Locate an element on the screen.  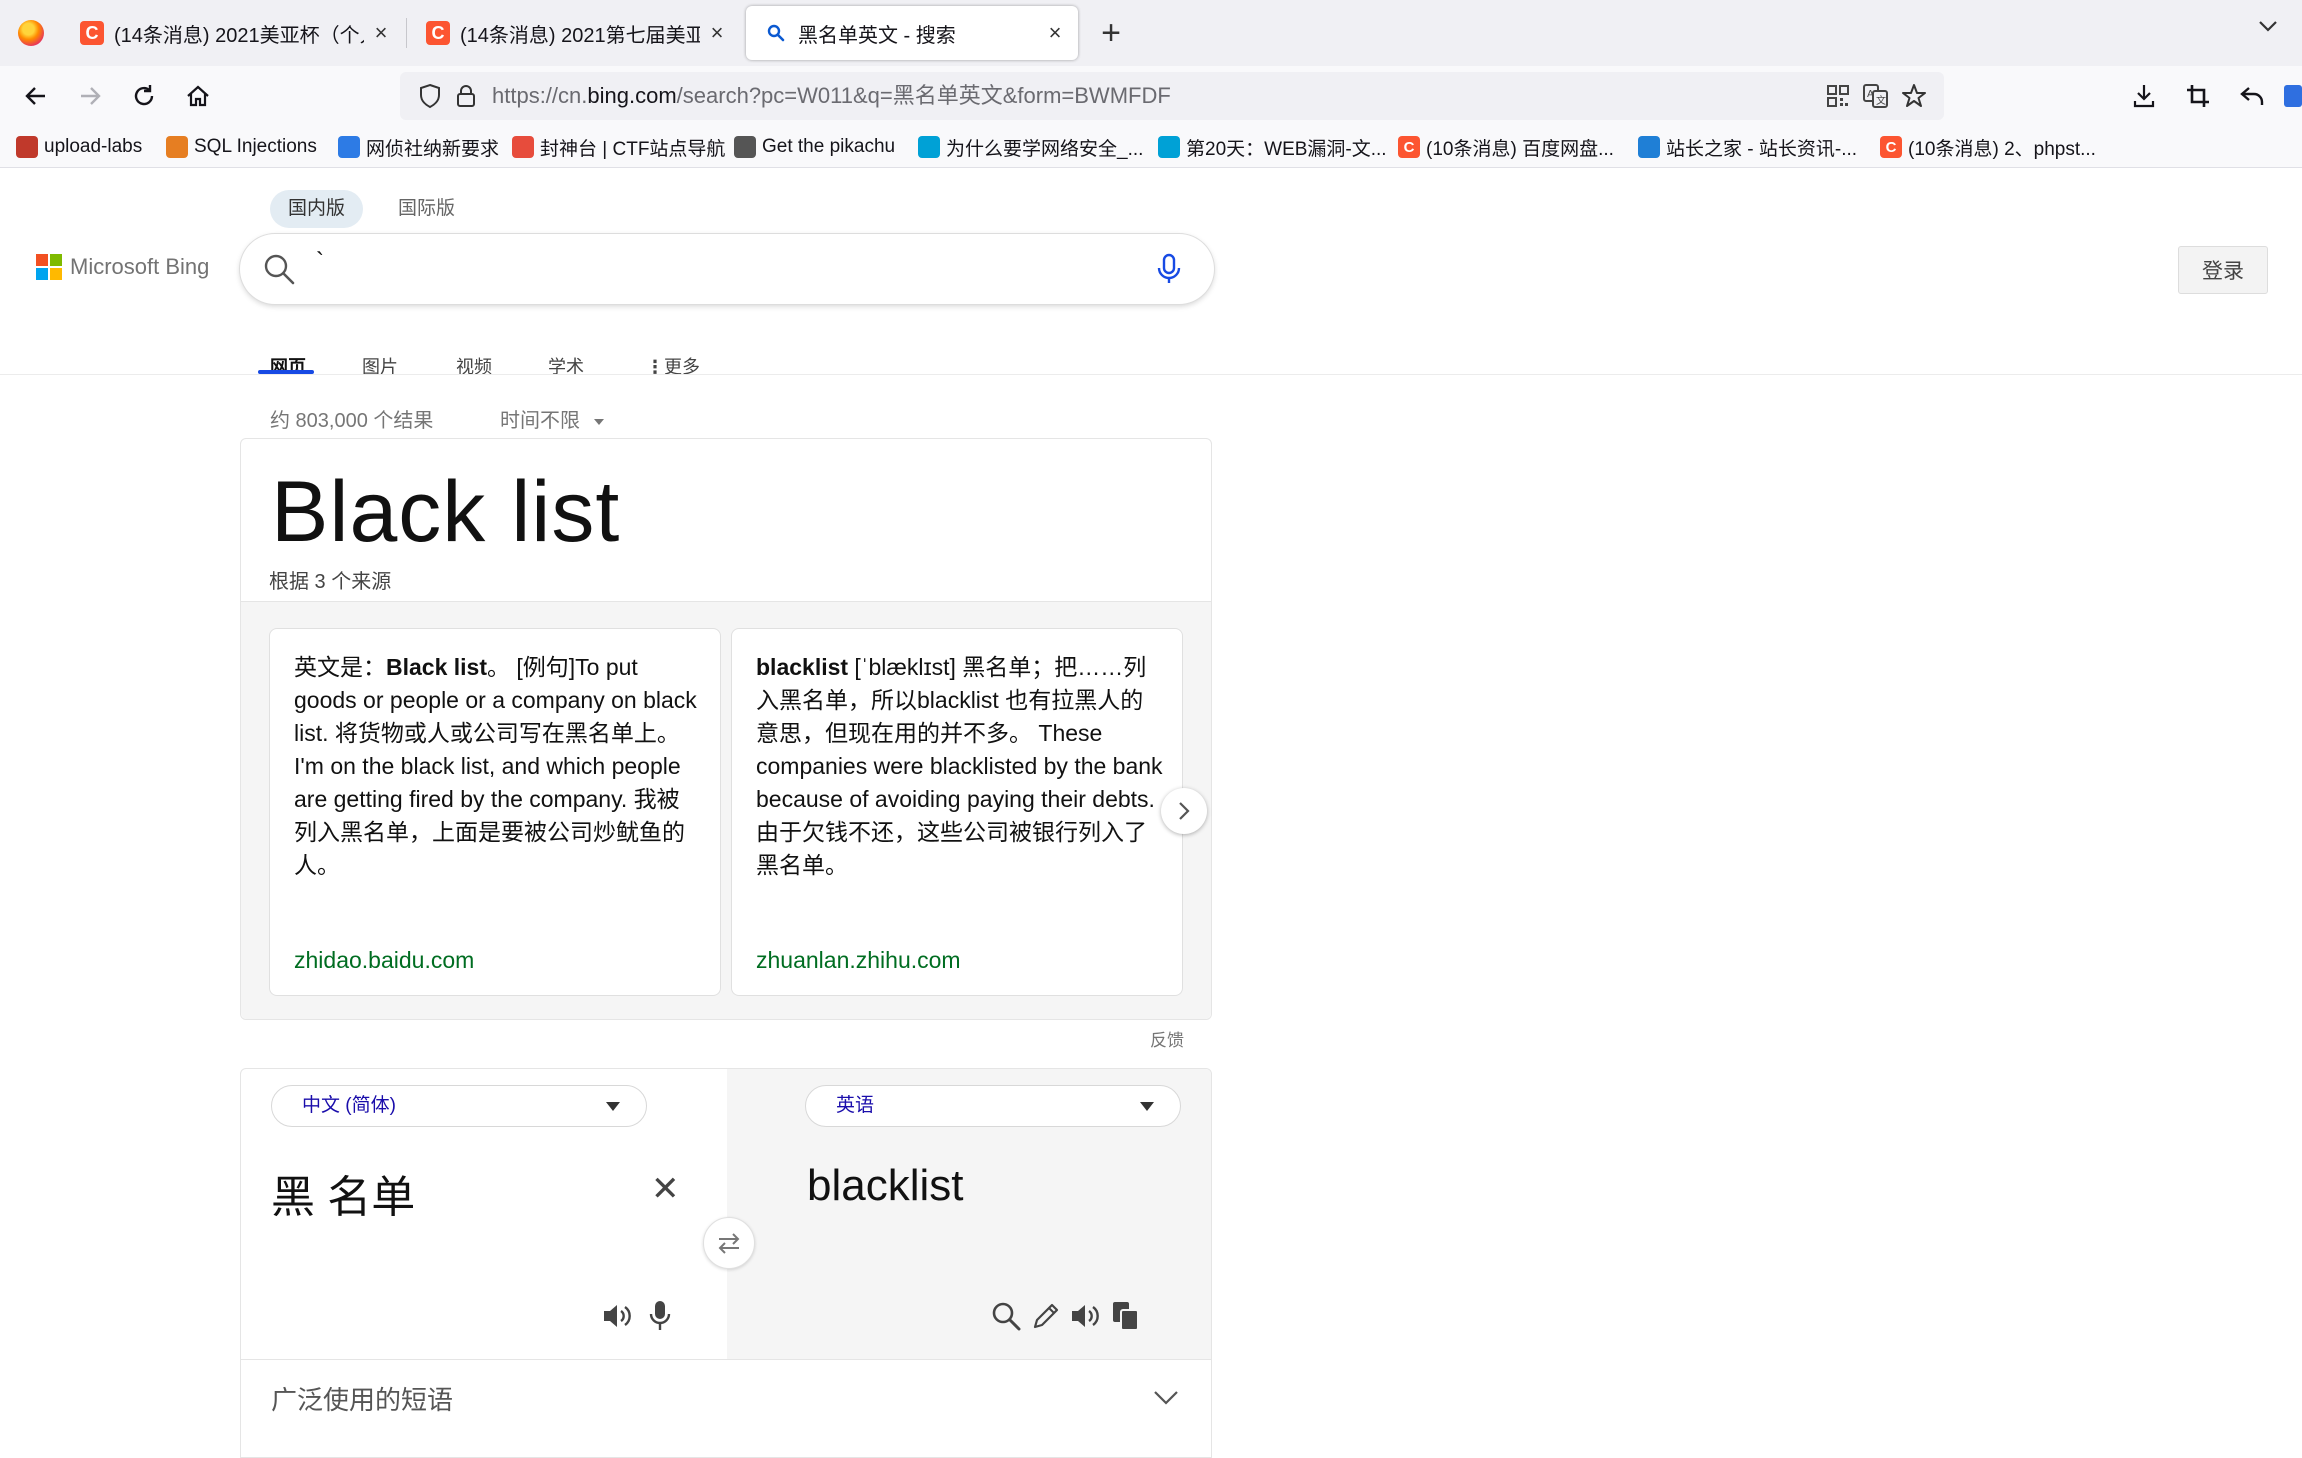
tab-separator is located at coordinates (406, 33).